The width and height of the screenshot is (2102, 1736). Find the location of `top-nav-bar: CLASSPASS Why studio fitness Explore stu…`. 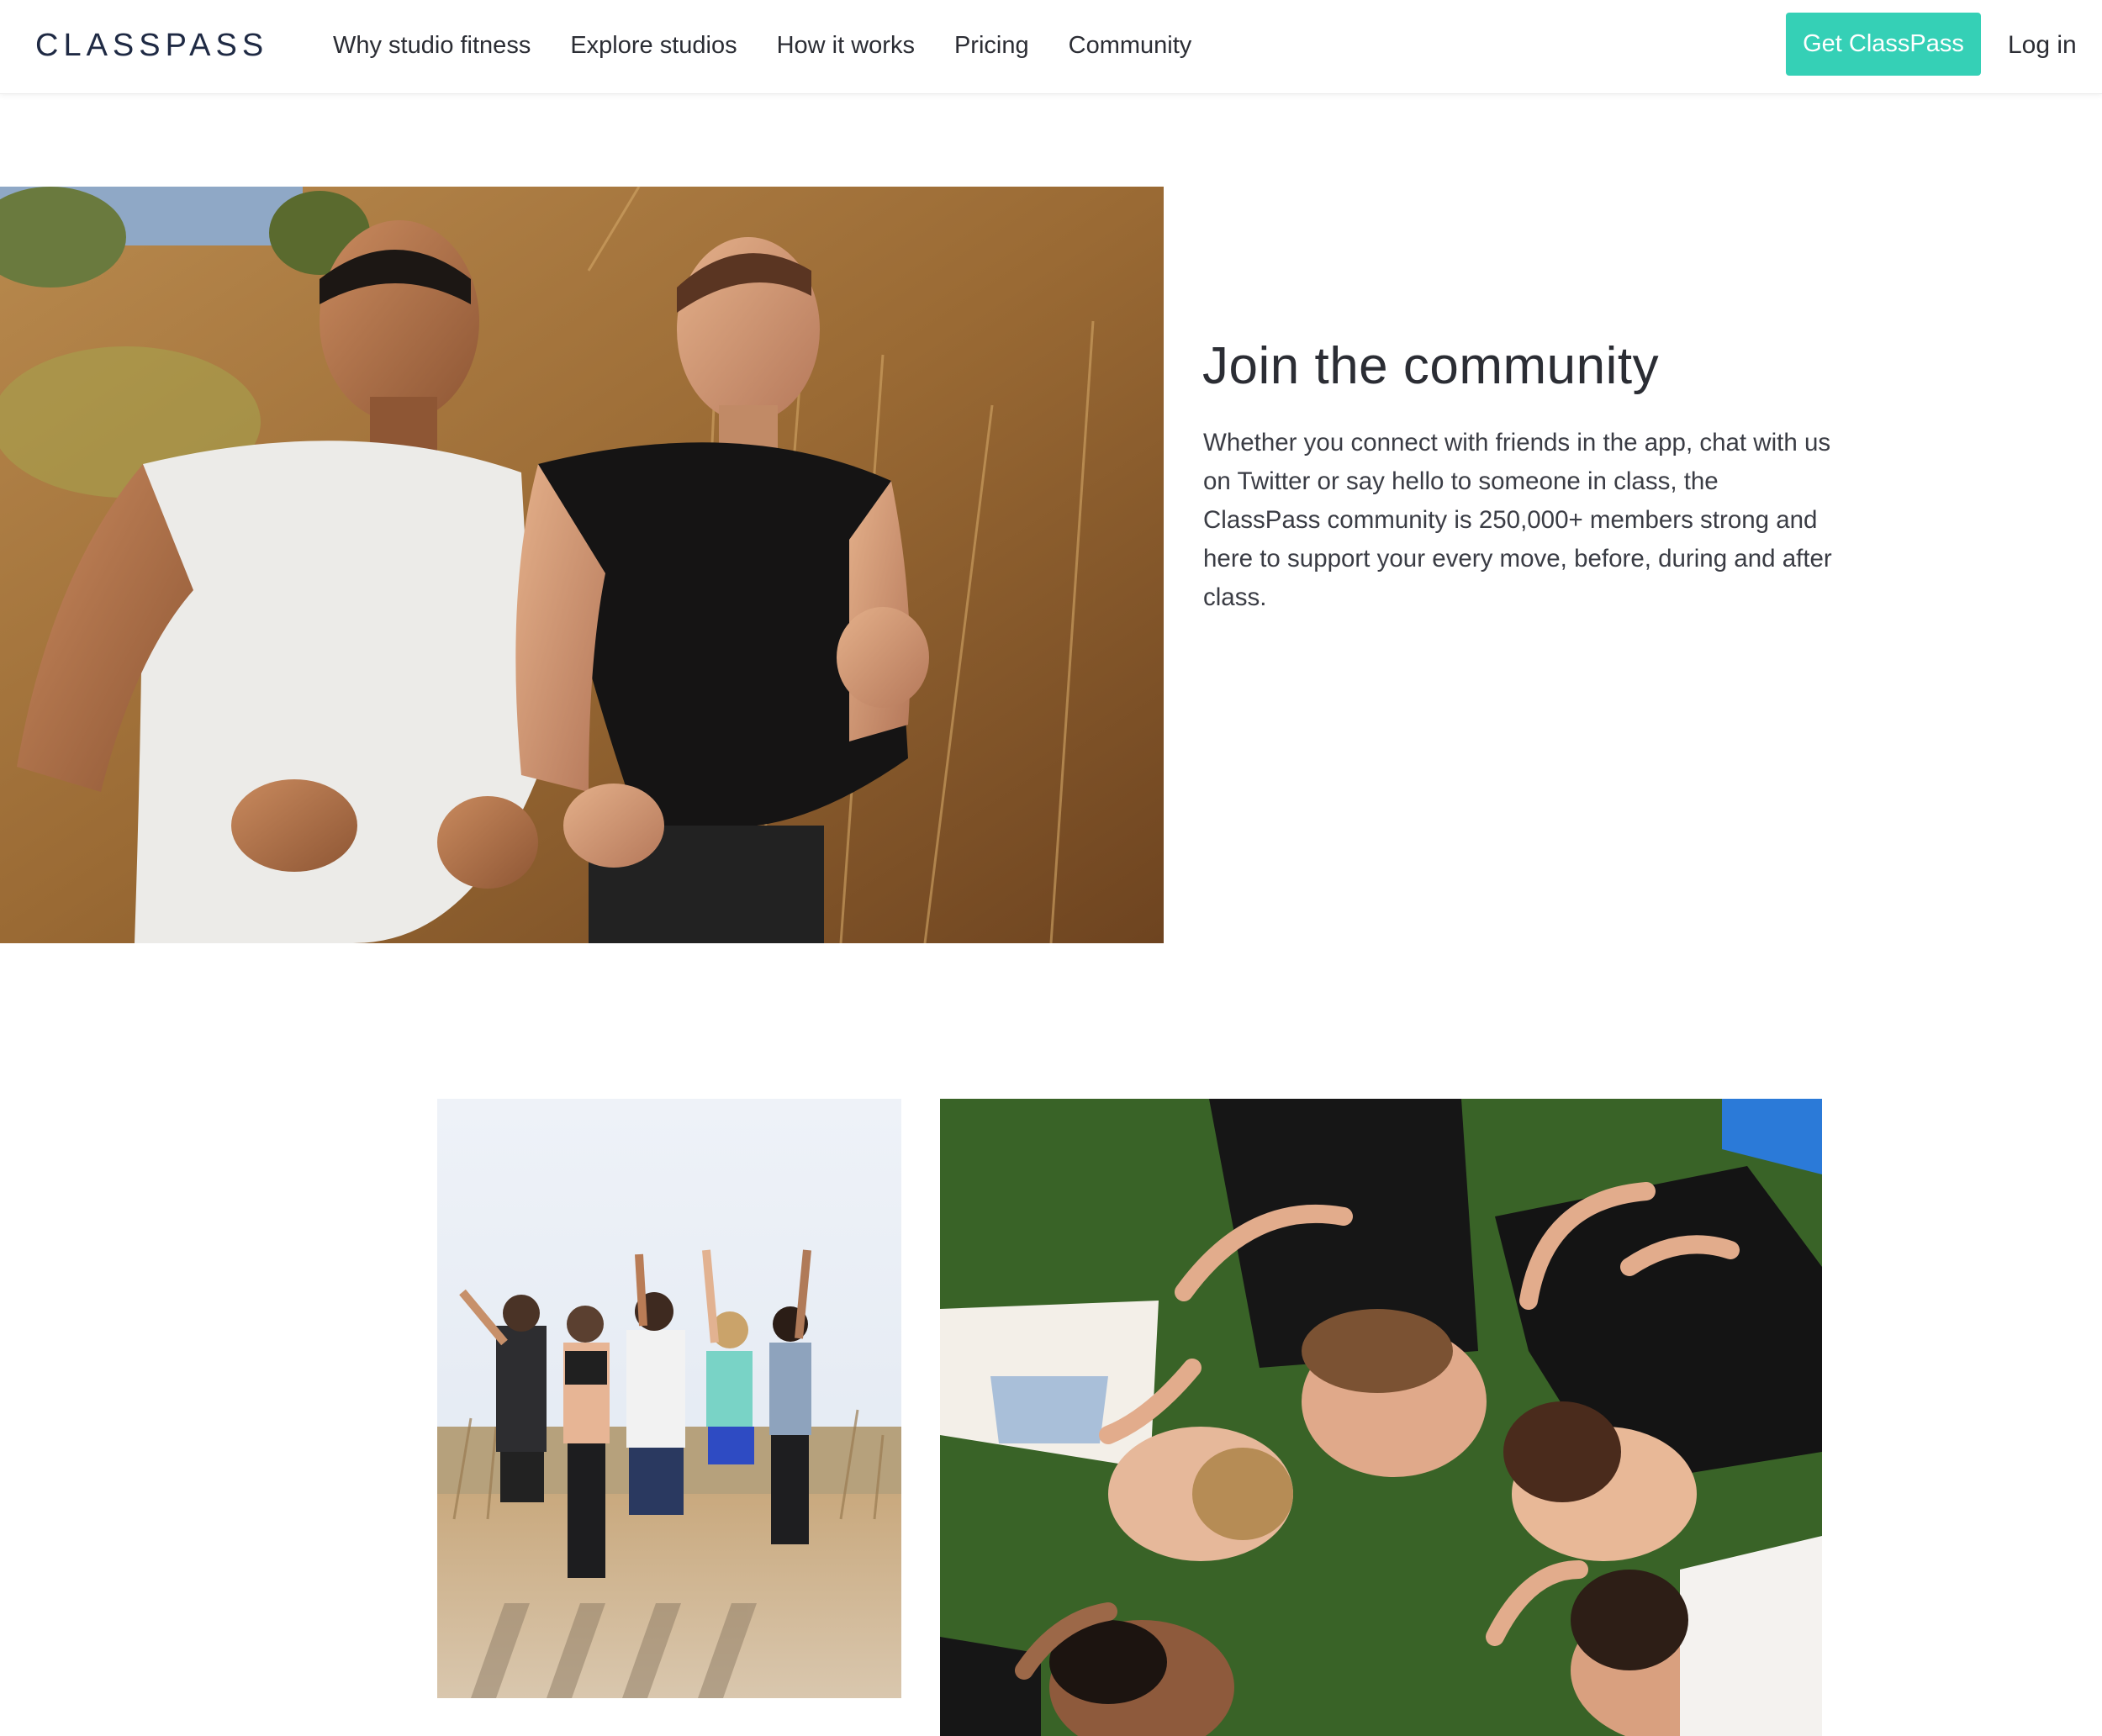

top-nav-bar: CLASSPASS Why studio fitness Explore stu… is located at coordinates (1051, 47).